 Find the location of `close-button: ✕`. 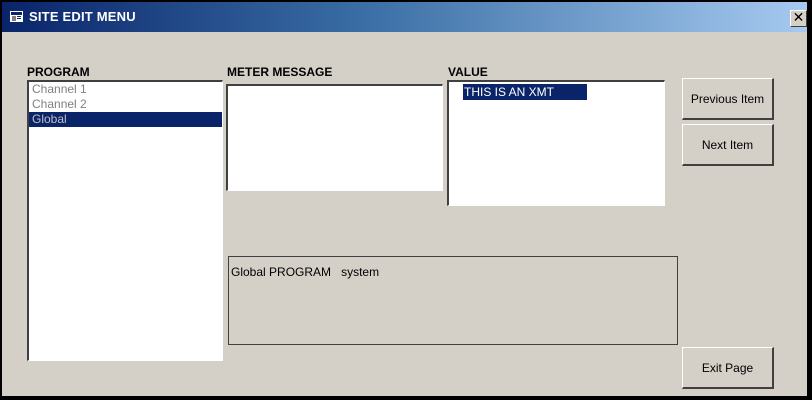

close-button: ✕ is located at coordinates (798, 18).